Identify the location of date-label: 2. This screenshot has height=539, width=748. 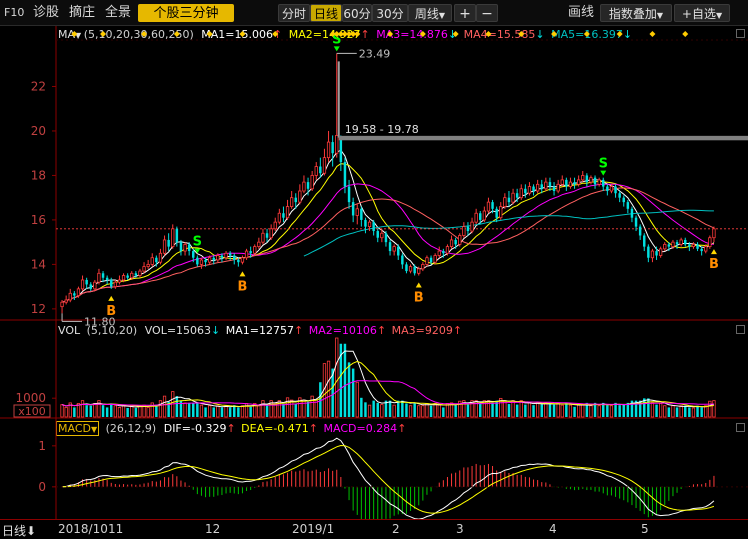
(396, 529).